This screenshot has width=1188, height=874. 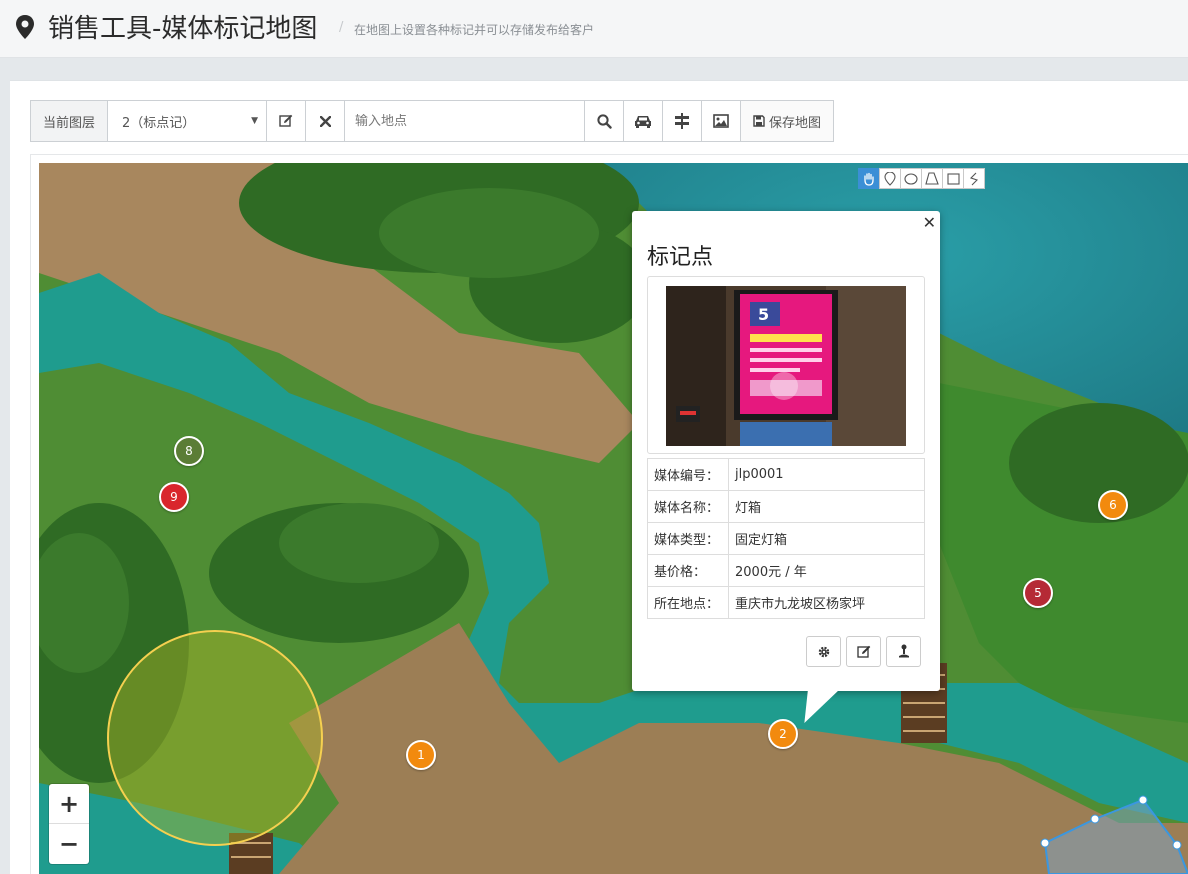 I want to click on zoom-in-button: +, so click(x=69, y=804).